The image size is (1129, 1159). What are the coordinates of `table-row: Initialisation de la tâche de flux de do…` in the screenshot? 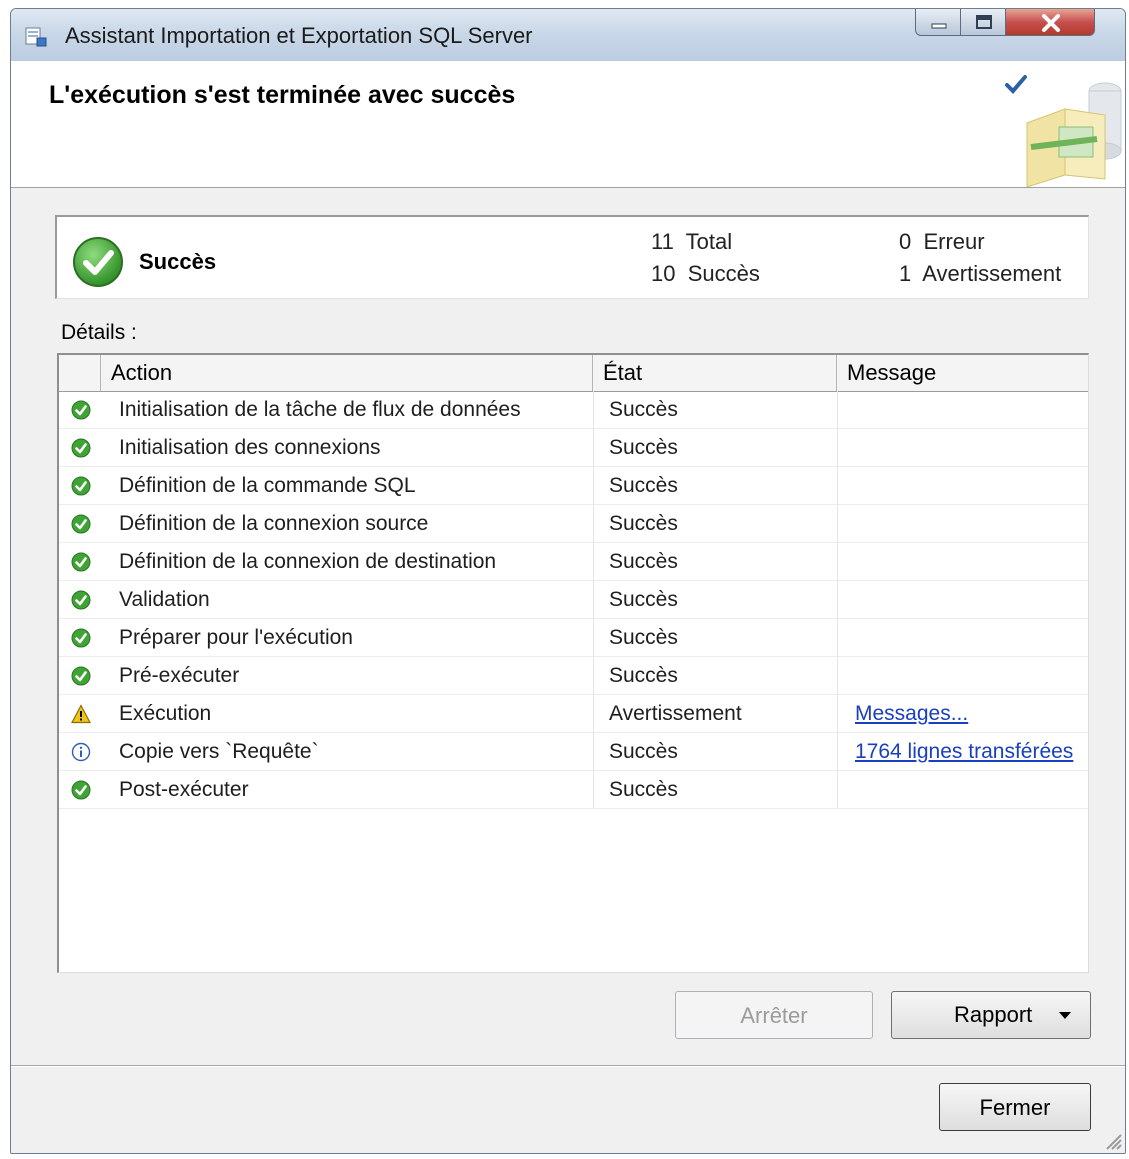 It's located at (573, 410).